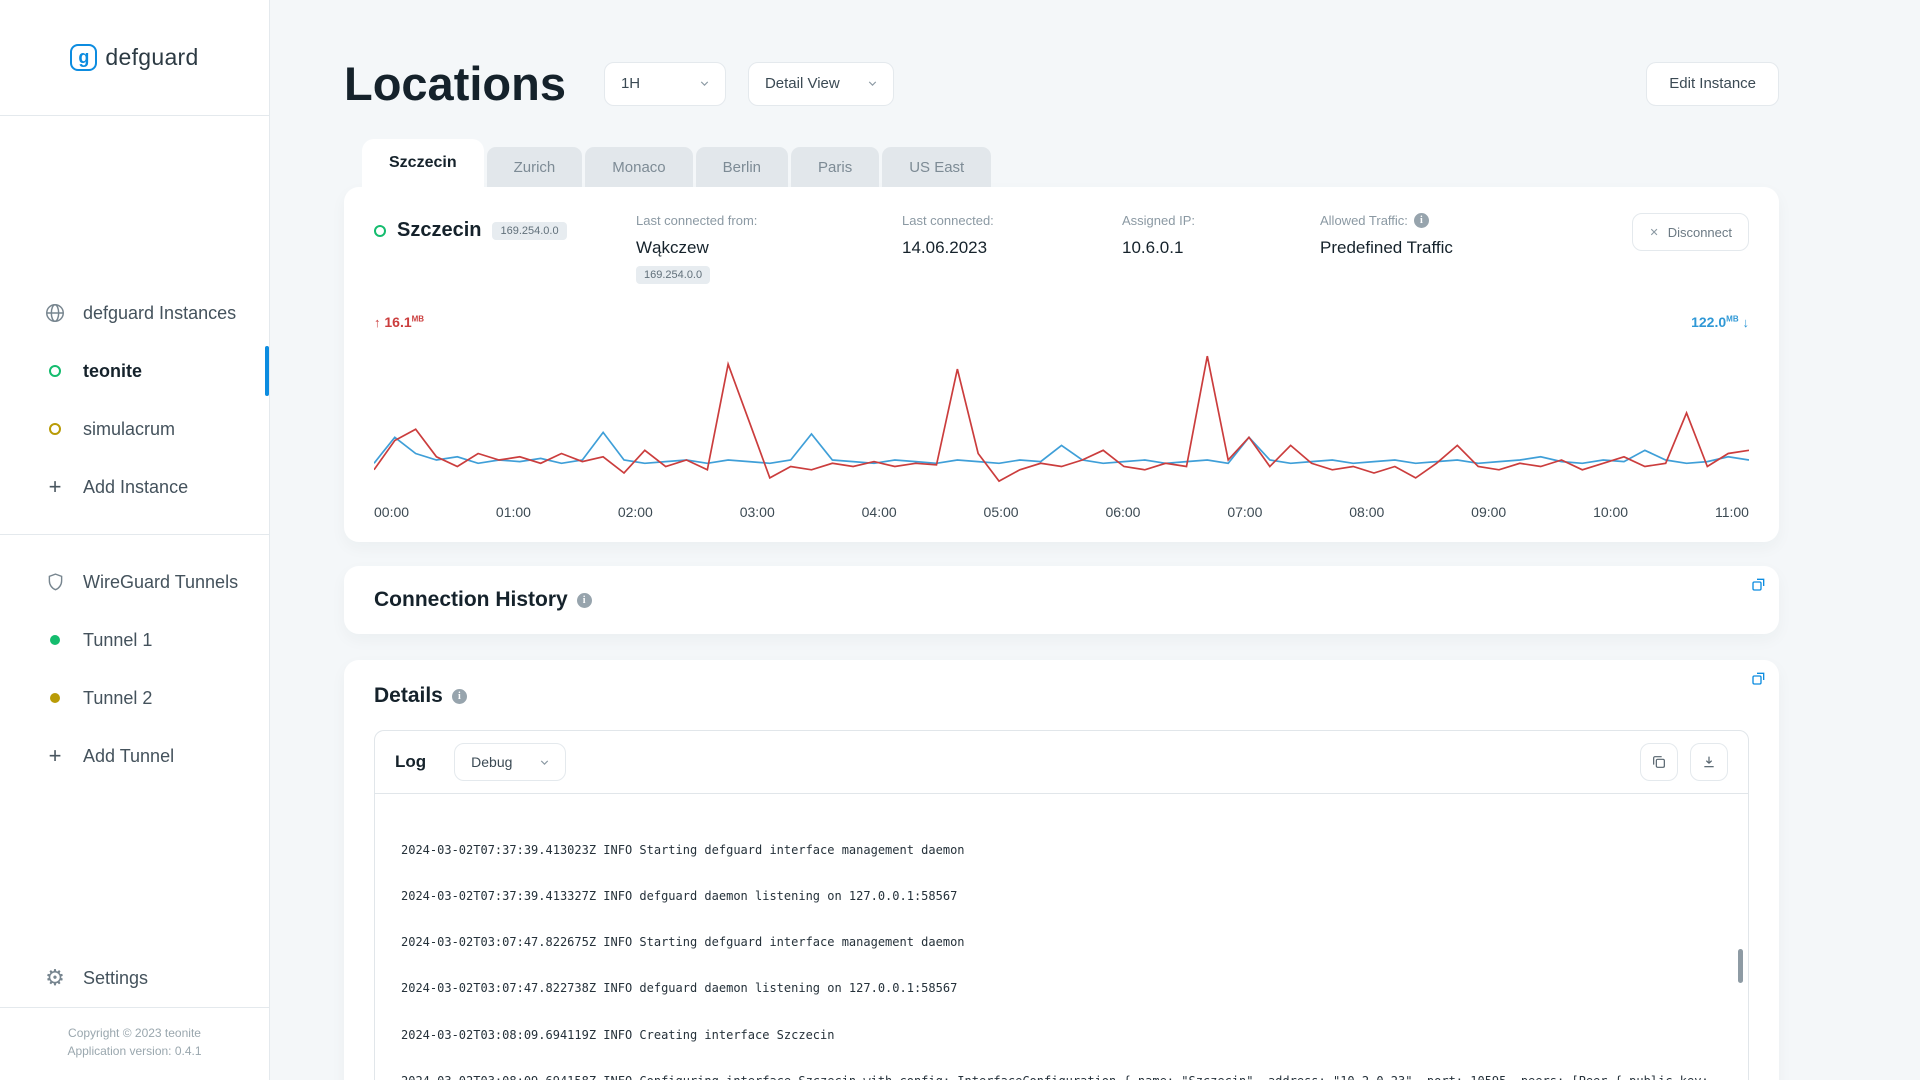  I want to click on log-level-select: Debug, so click(510, 762).